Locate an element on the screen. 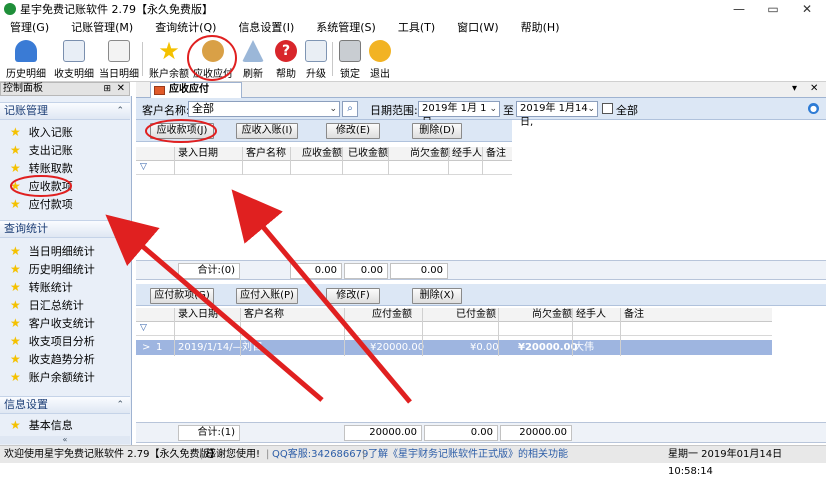 The height and width of the screenshot is (480, 826). sidebar-item-trend-analysis: ★ 收支趋势分析 is located at coordinates (52, 359).